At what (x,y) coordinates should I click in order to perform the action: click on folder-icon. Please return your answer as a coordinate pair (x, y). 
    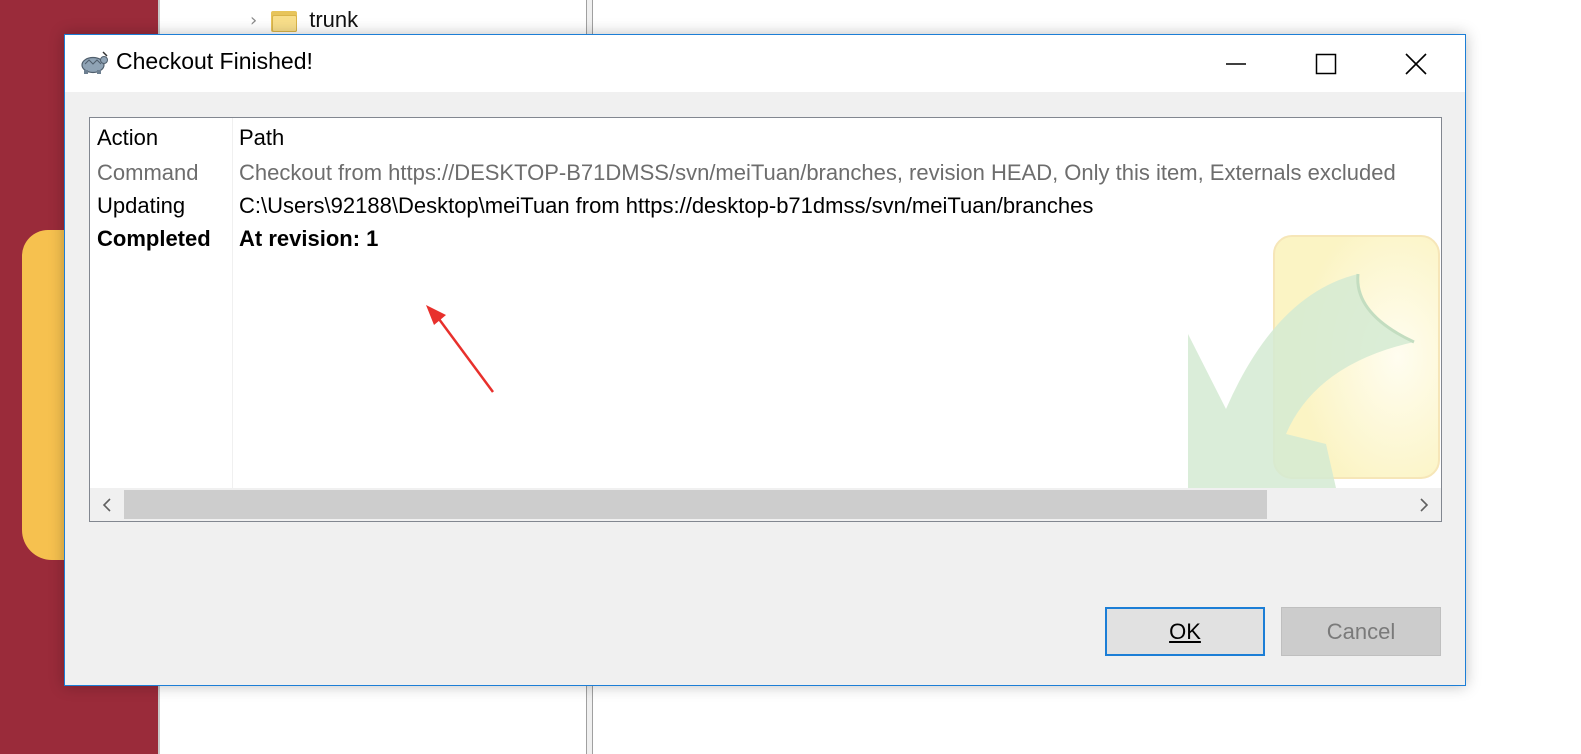
    Looking at the image, I should click on (284, 20).